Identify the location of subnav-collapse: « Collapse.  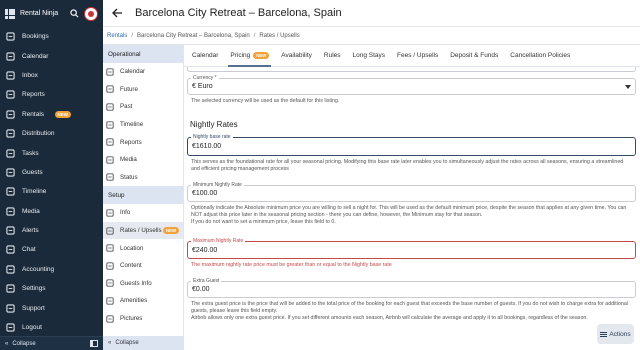
(143, 343).